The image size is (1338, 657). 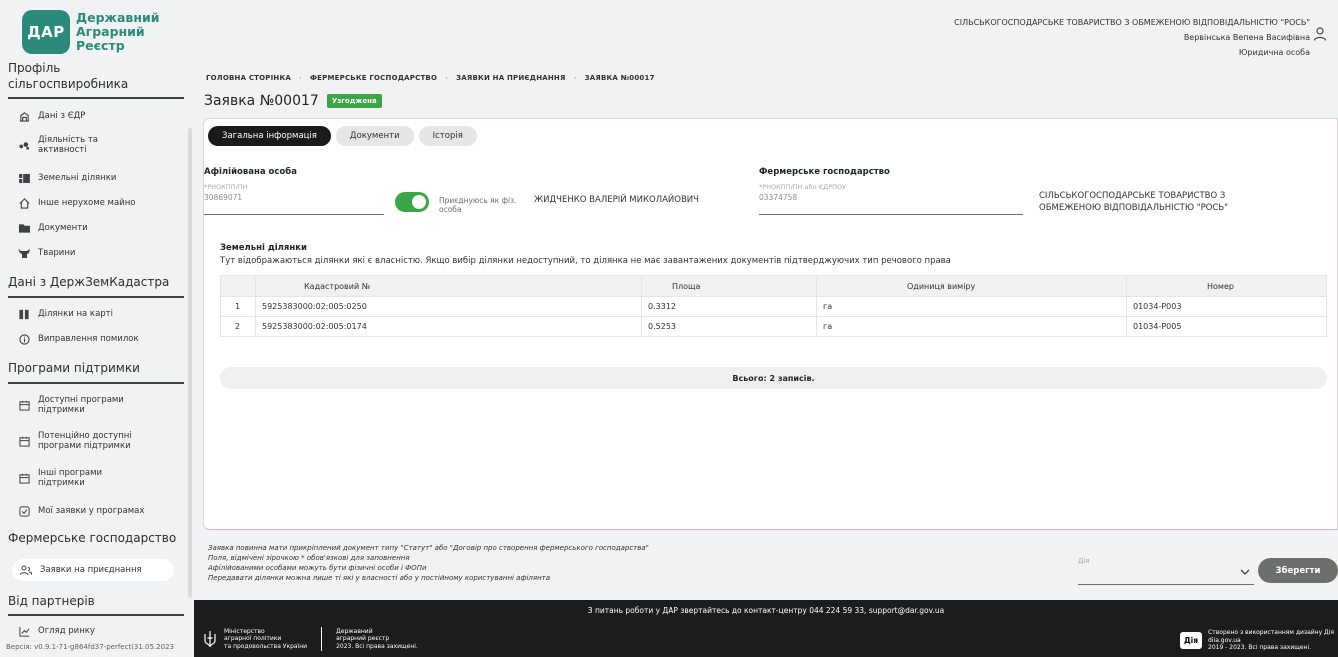 What do you see at coordinates (971, 306) in the screenshot?
I see `cell-unit: га` at bounding box center [971, 306].